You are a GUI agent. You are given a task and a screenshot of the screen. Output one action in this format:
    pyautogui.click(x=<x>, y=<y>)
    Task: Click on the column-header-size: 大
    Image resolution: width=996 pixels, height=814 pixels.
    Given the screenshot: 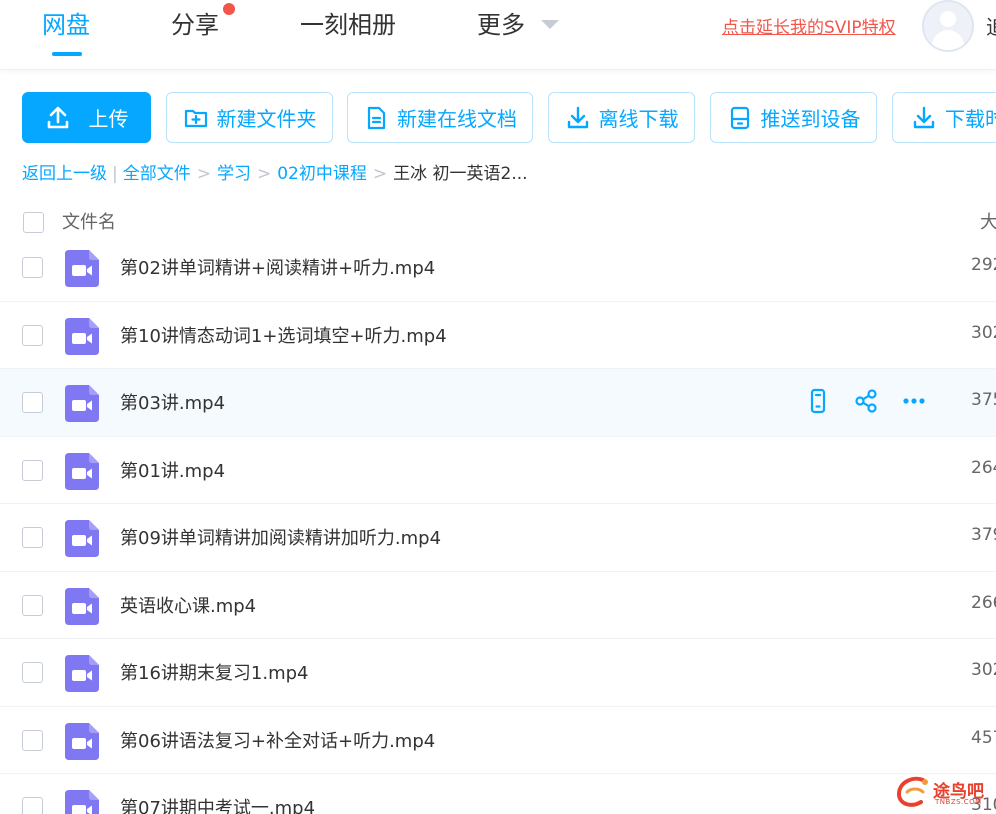 What is the action you would take?
    pyautogui.click(x=988, y=221)
    